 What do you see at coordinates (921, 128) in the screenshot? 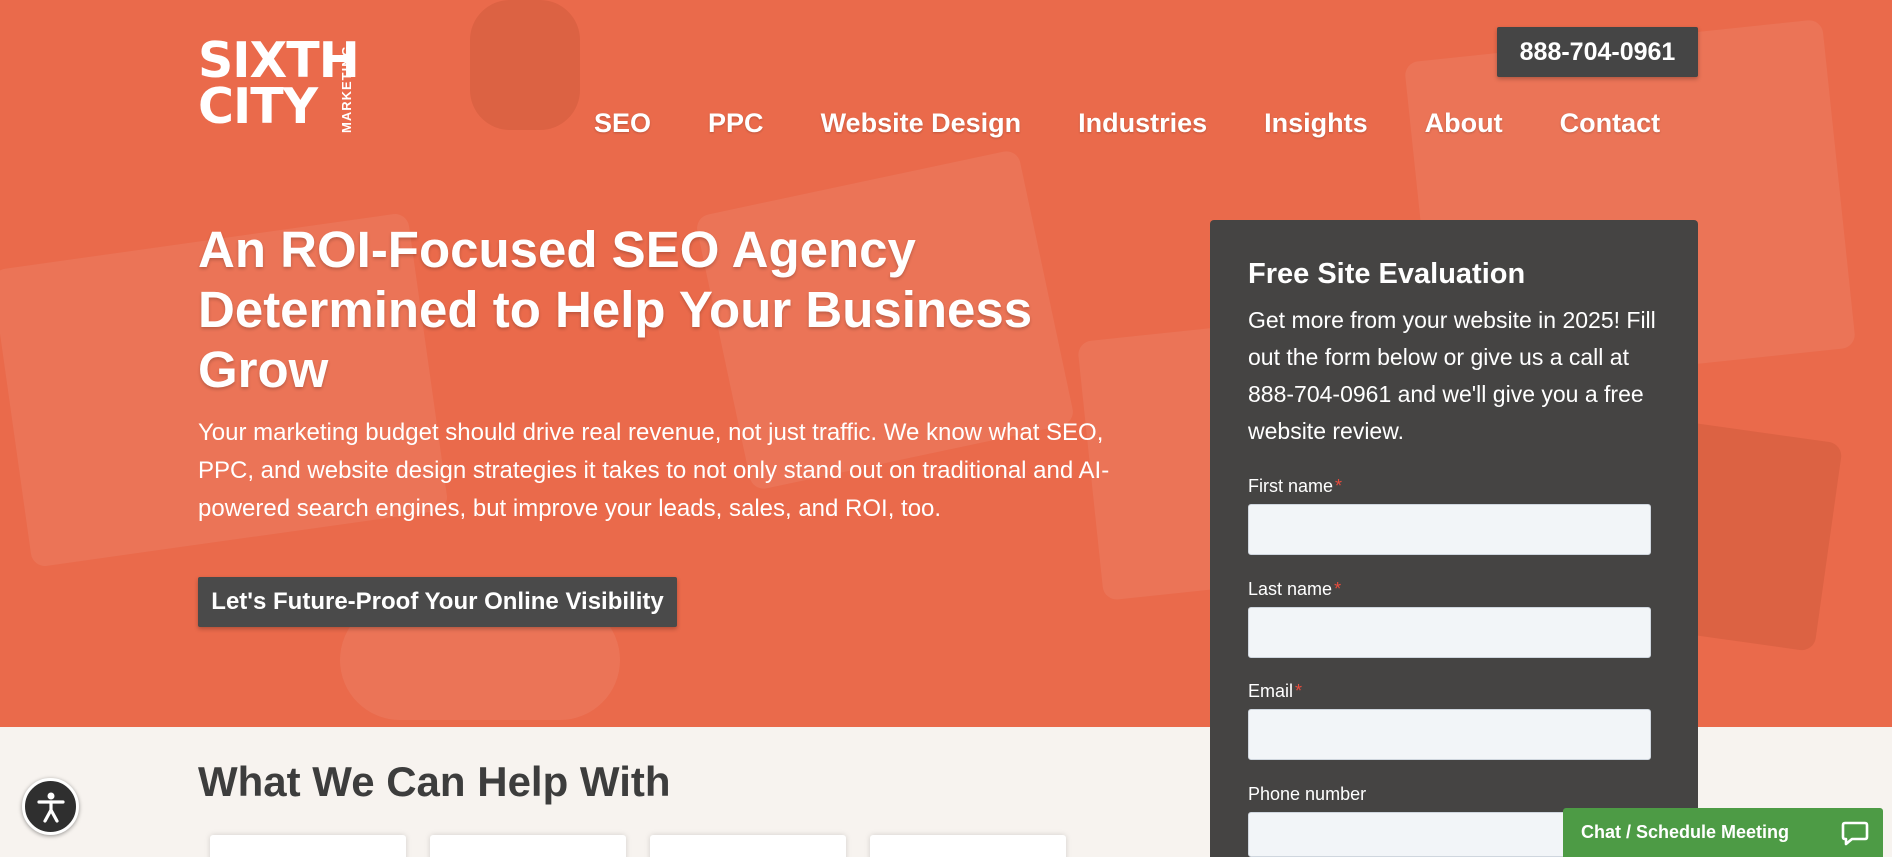
I see `nav-item-website-design: Website Design` at bounding box center [921, 128].